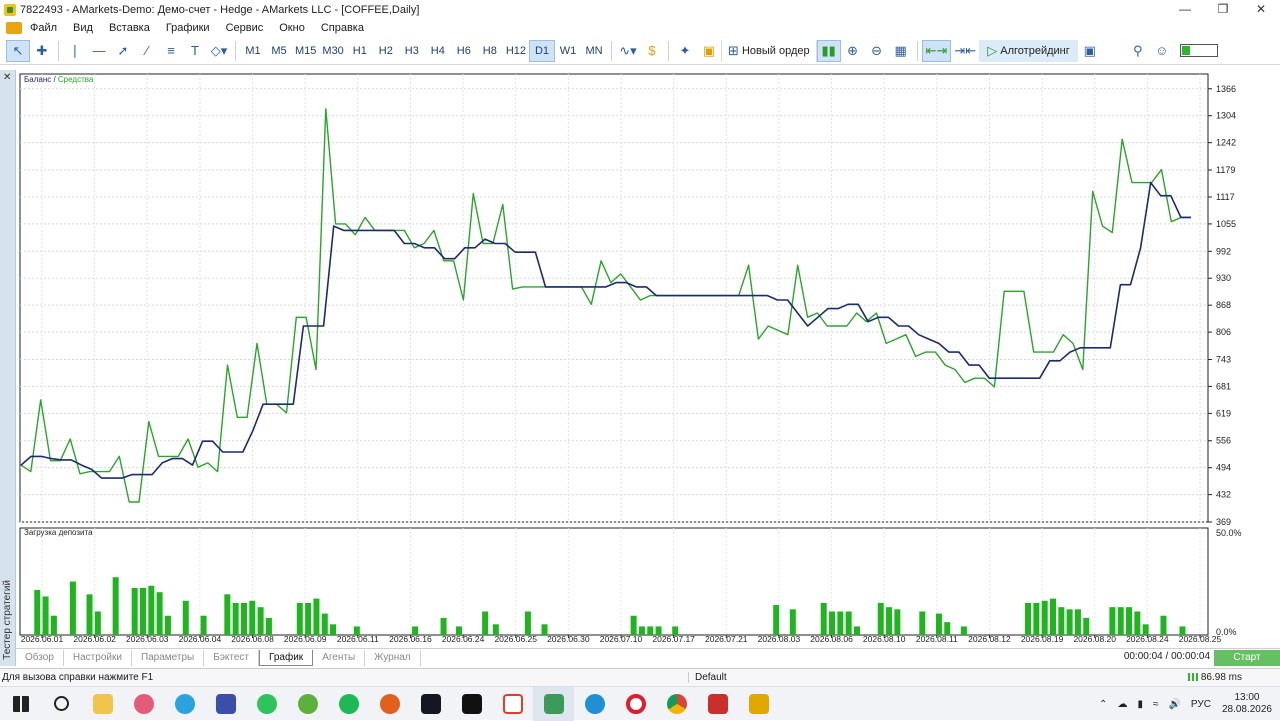 This screenshot has width=1280, height=721. What do you see at coordinates (877, 51) in the screenshot?
I see `zoom-out-icon: ⊖` at bounding box center [877, 51].